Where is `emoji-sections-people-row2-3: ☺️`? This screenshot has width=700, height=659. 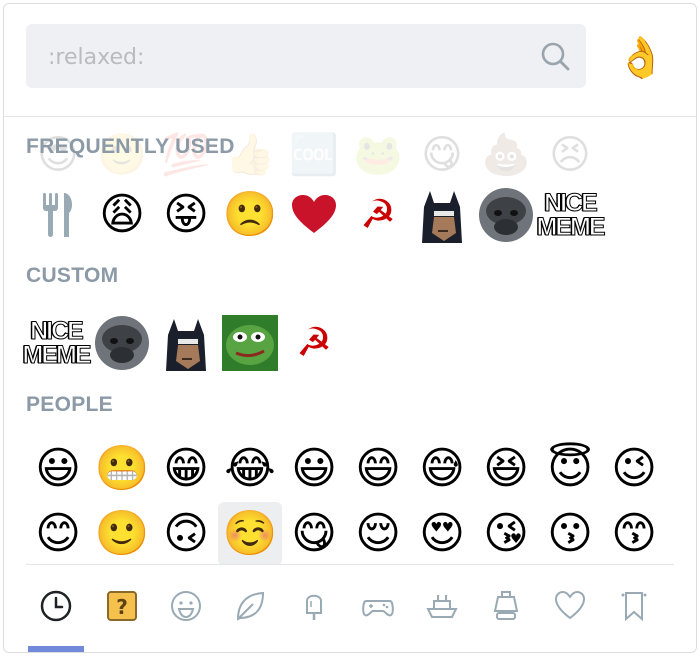
emoji-sections-people-row2-3: ☺️ is located at coordinates (250, 533).